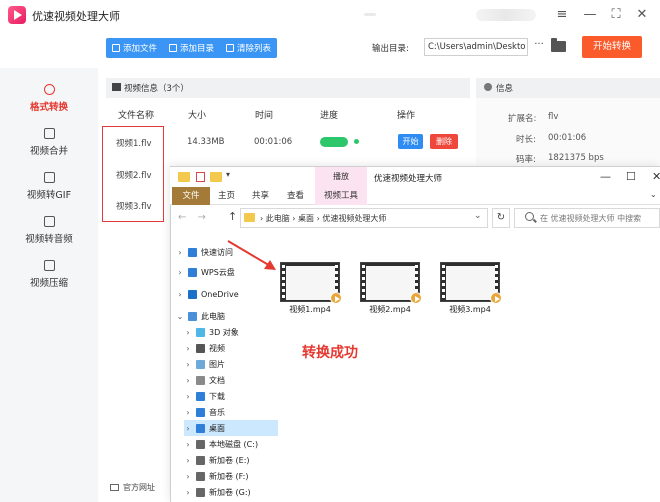 This screenshot has height=502, width=660. I want to click on nav-item-7: › 文档, so click(204, 380).